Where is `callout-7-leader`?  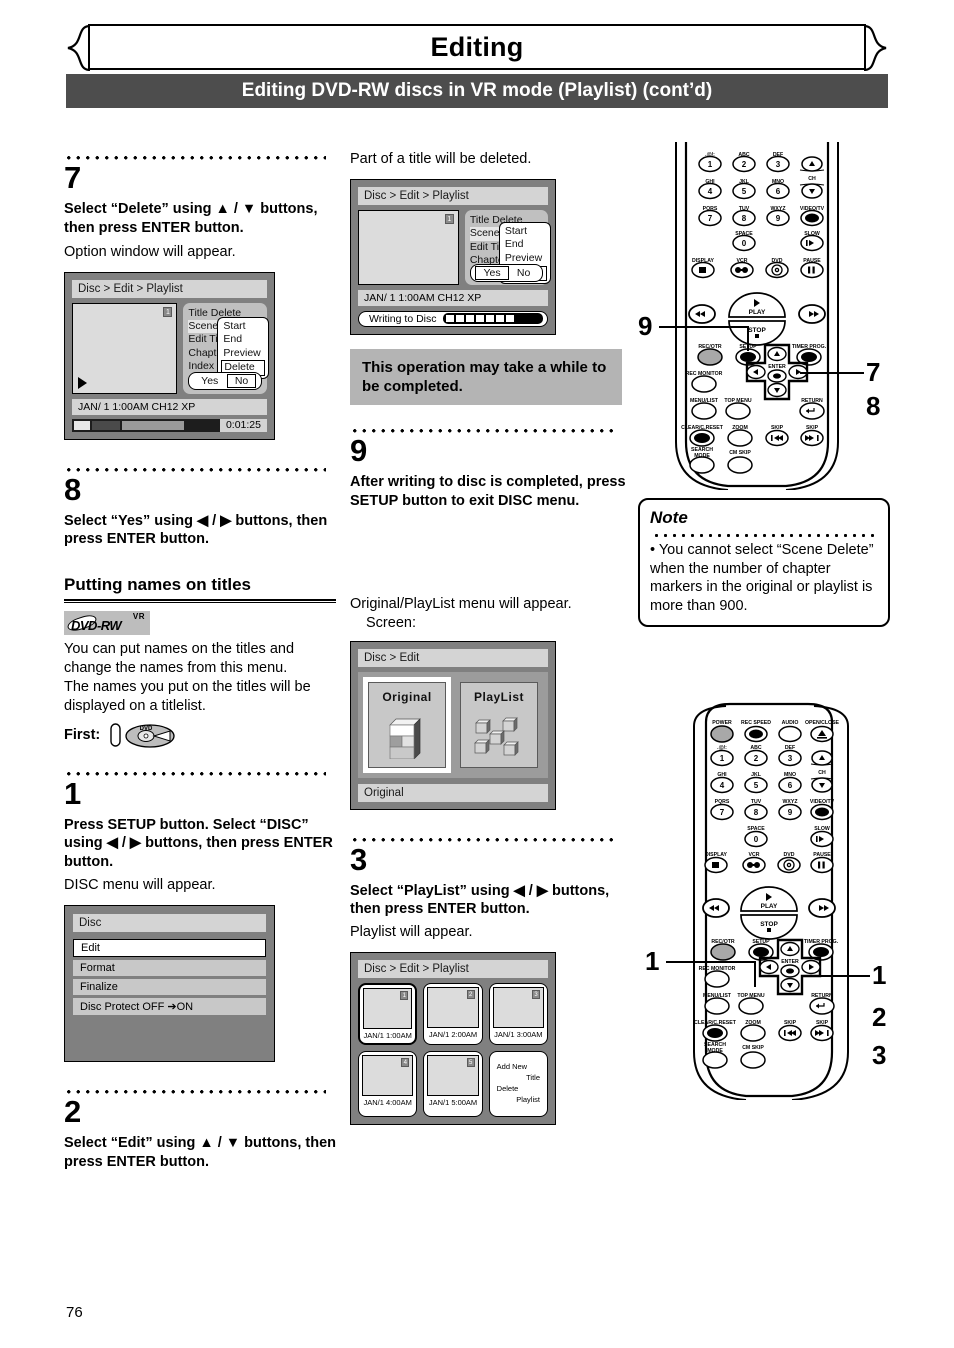 callout-7-leader is located at coordinates (832, 373).